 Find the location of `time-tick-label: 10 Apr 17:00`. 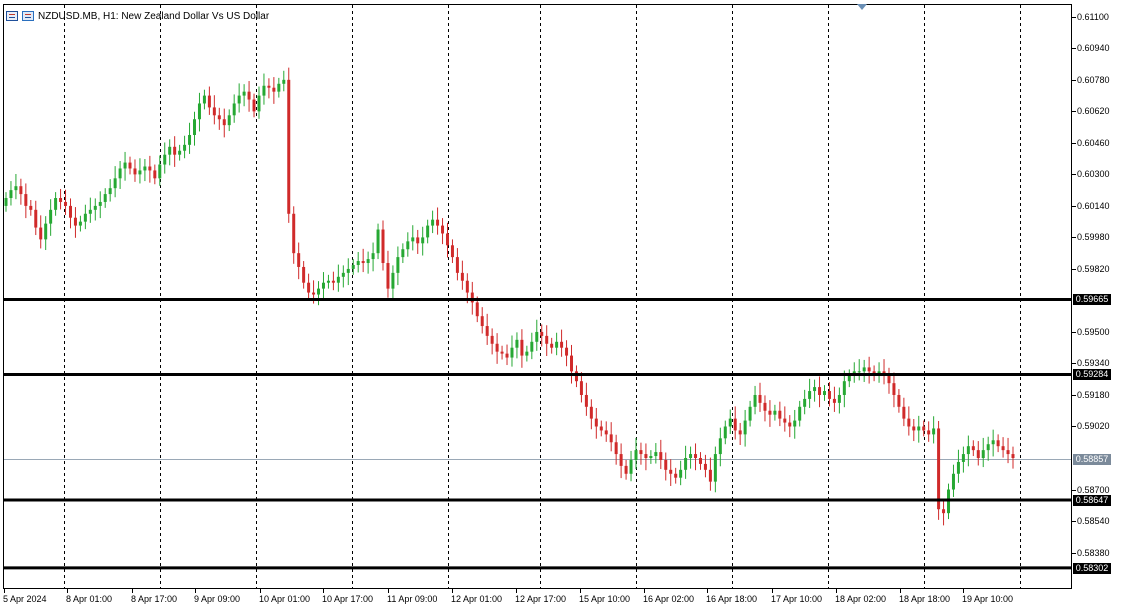

time-tick-label: 10 Apr 17:00 is located at coordinates (348, 599).